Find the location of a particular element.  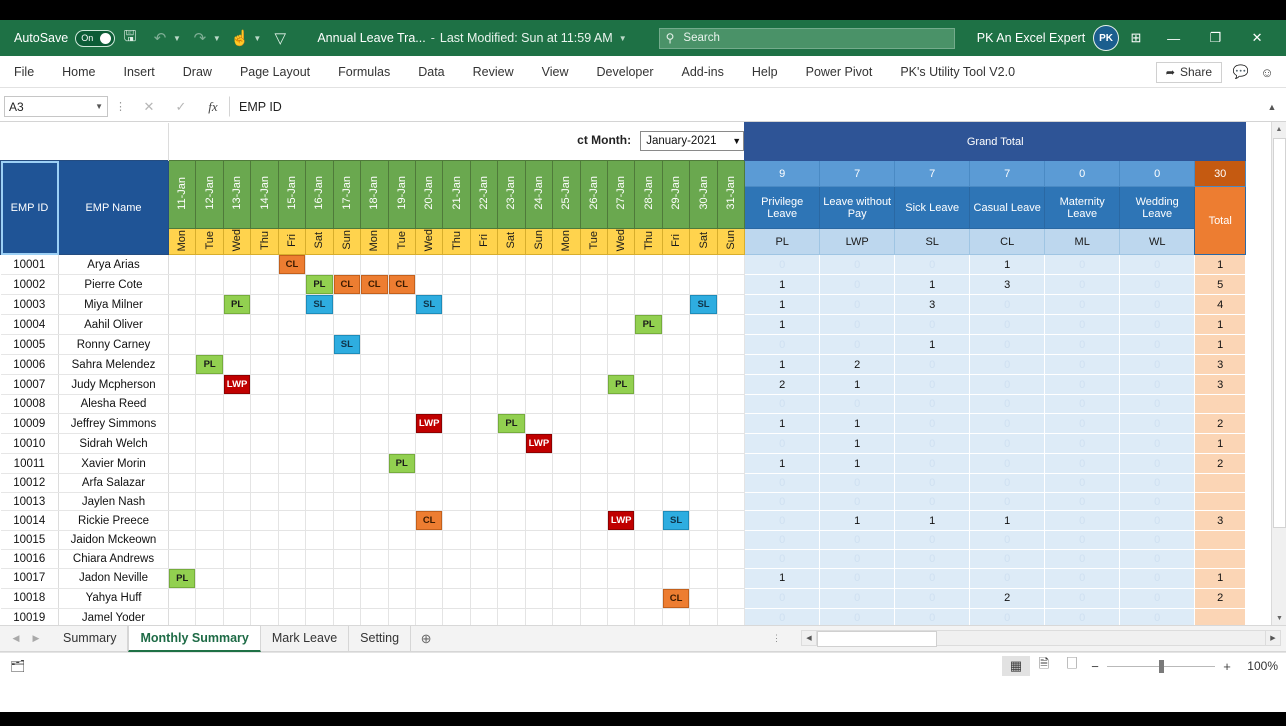

cell-day-12-Jan is located at coordinates (209, 305).